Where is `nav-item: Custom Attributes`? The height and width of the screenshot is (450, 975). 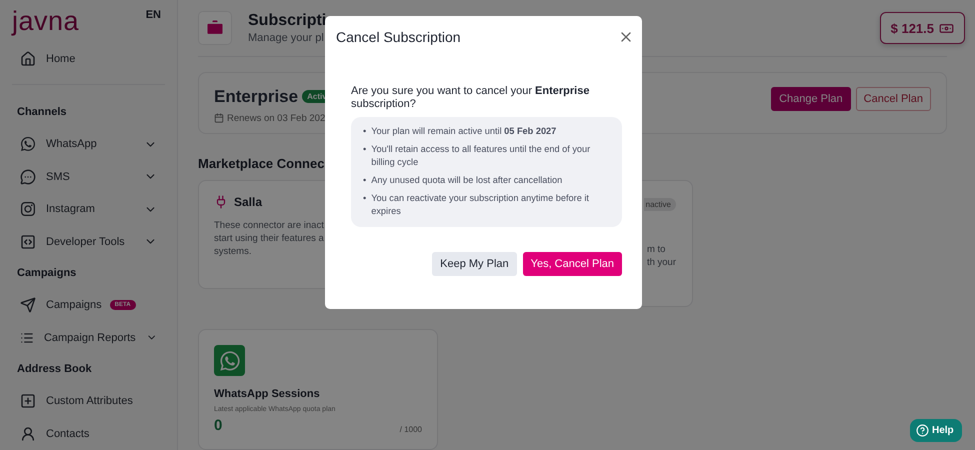
nav-item: Custom Attributes is located at coordinates (88, 401).